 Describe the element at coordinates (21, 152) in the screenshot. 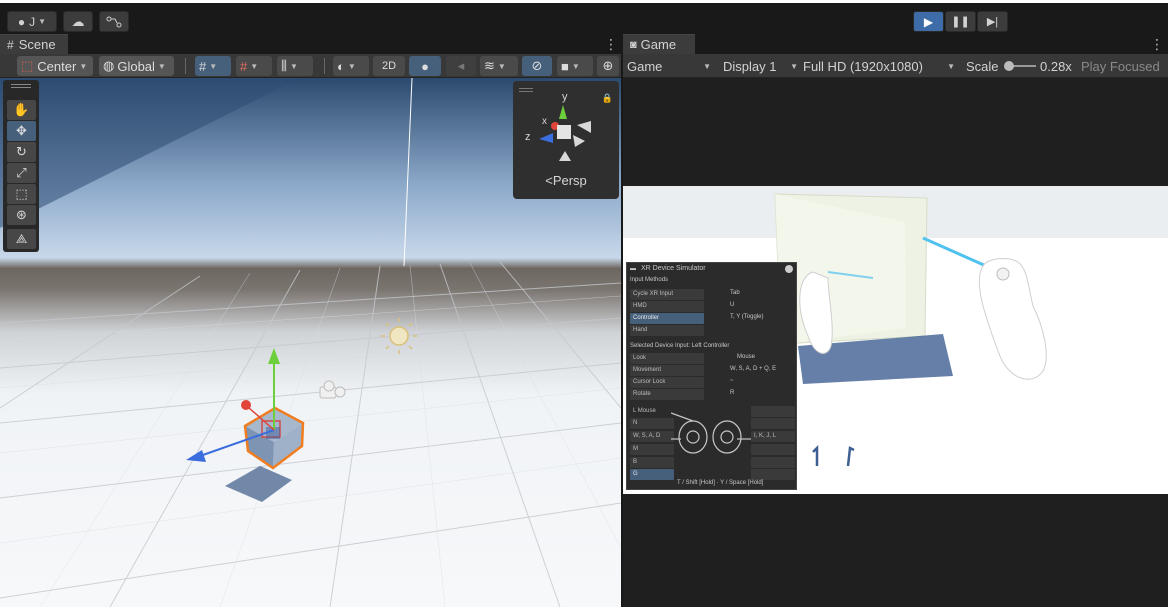

I see `rotate-tool: ↻` at that location.